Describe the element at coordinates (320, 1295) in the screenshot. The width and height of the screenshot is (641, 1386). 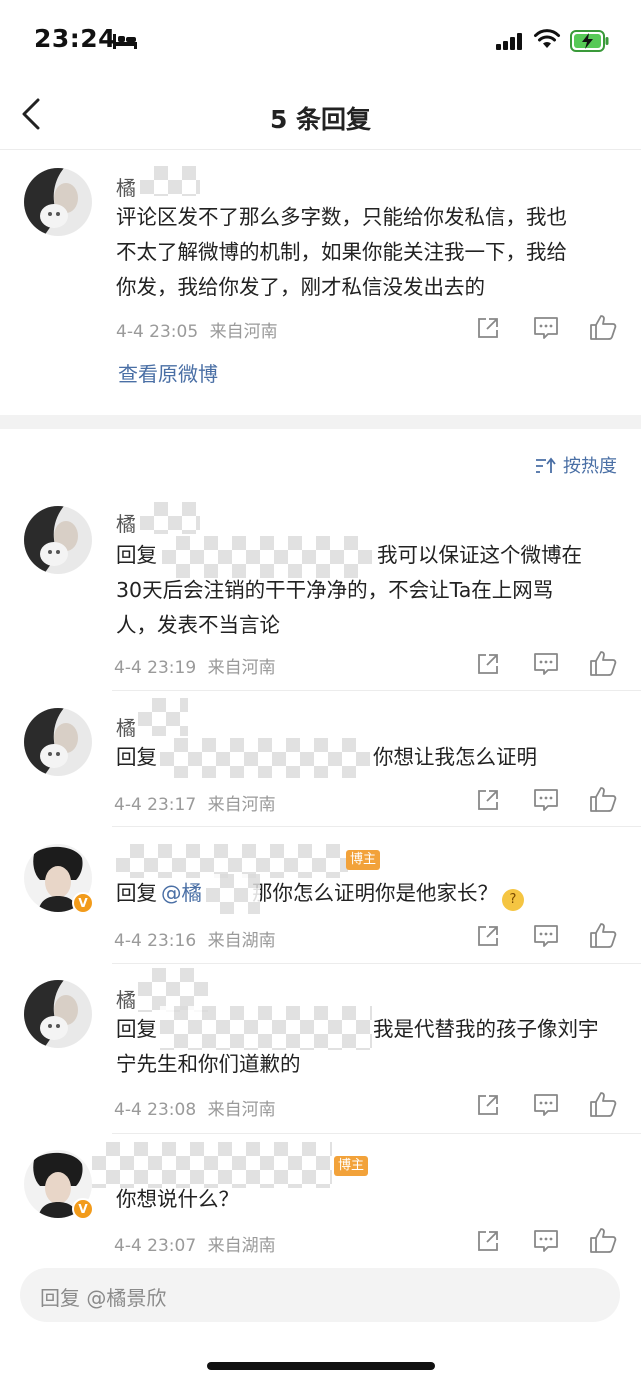
I see `reply-input: 回复 @橘景欣` at that location.